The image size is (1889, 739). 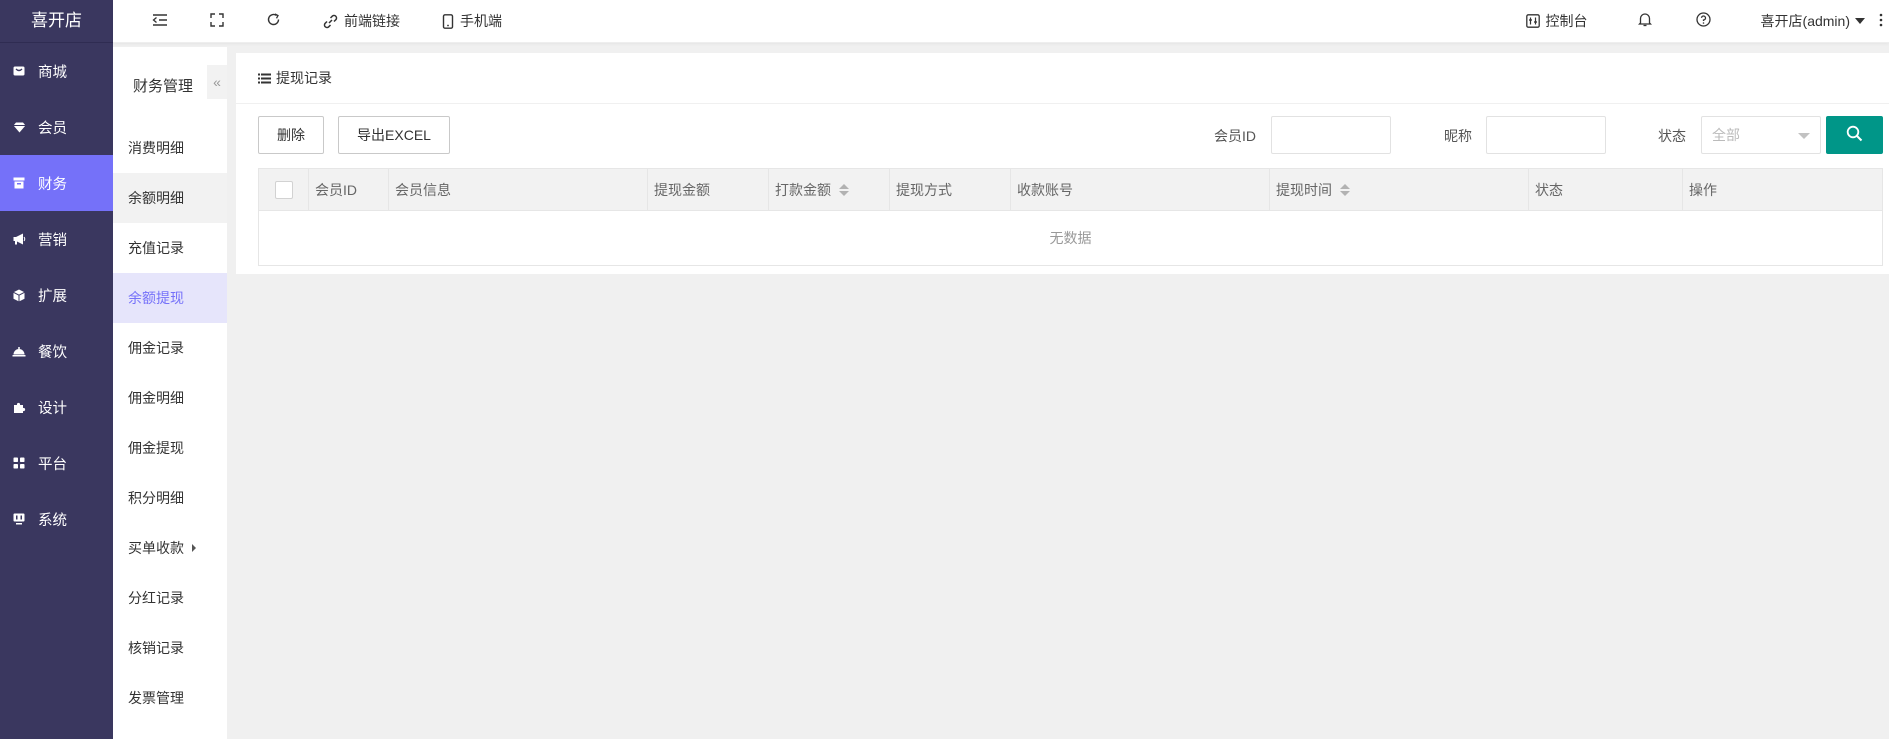 What do you see at coordinates (52, 296) in the screenshot?
I see `sidebar-item-label: 扩展` at bounding box center [52, 296].